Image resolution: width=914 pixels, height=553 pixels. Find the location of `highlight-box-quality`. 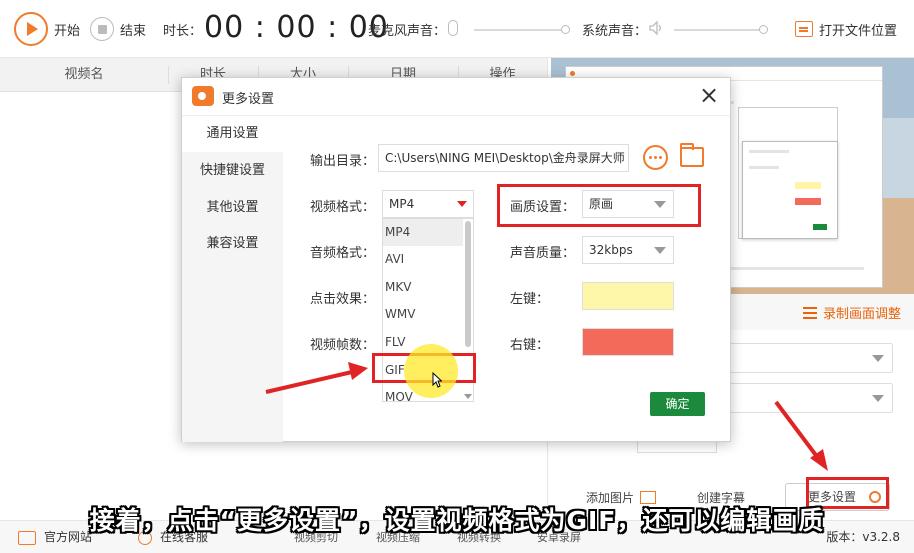

highlight-box-quality is located at coordinates (599, 205).